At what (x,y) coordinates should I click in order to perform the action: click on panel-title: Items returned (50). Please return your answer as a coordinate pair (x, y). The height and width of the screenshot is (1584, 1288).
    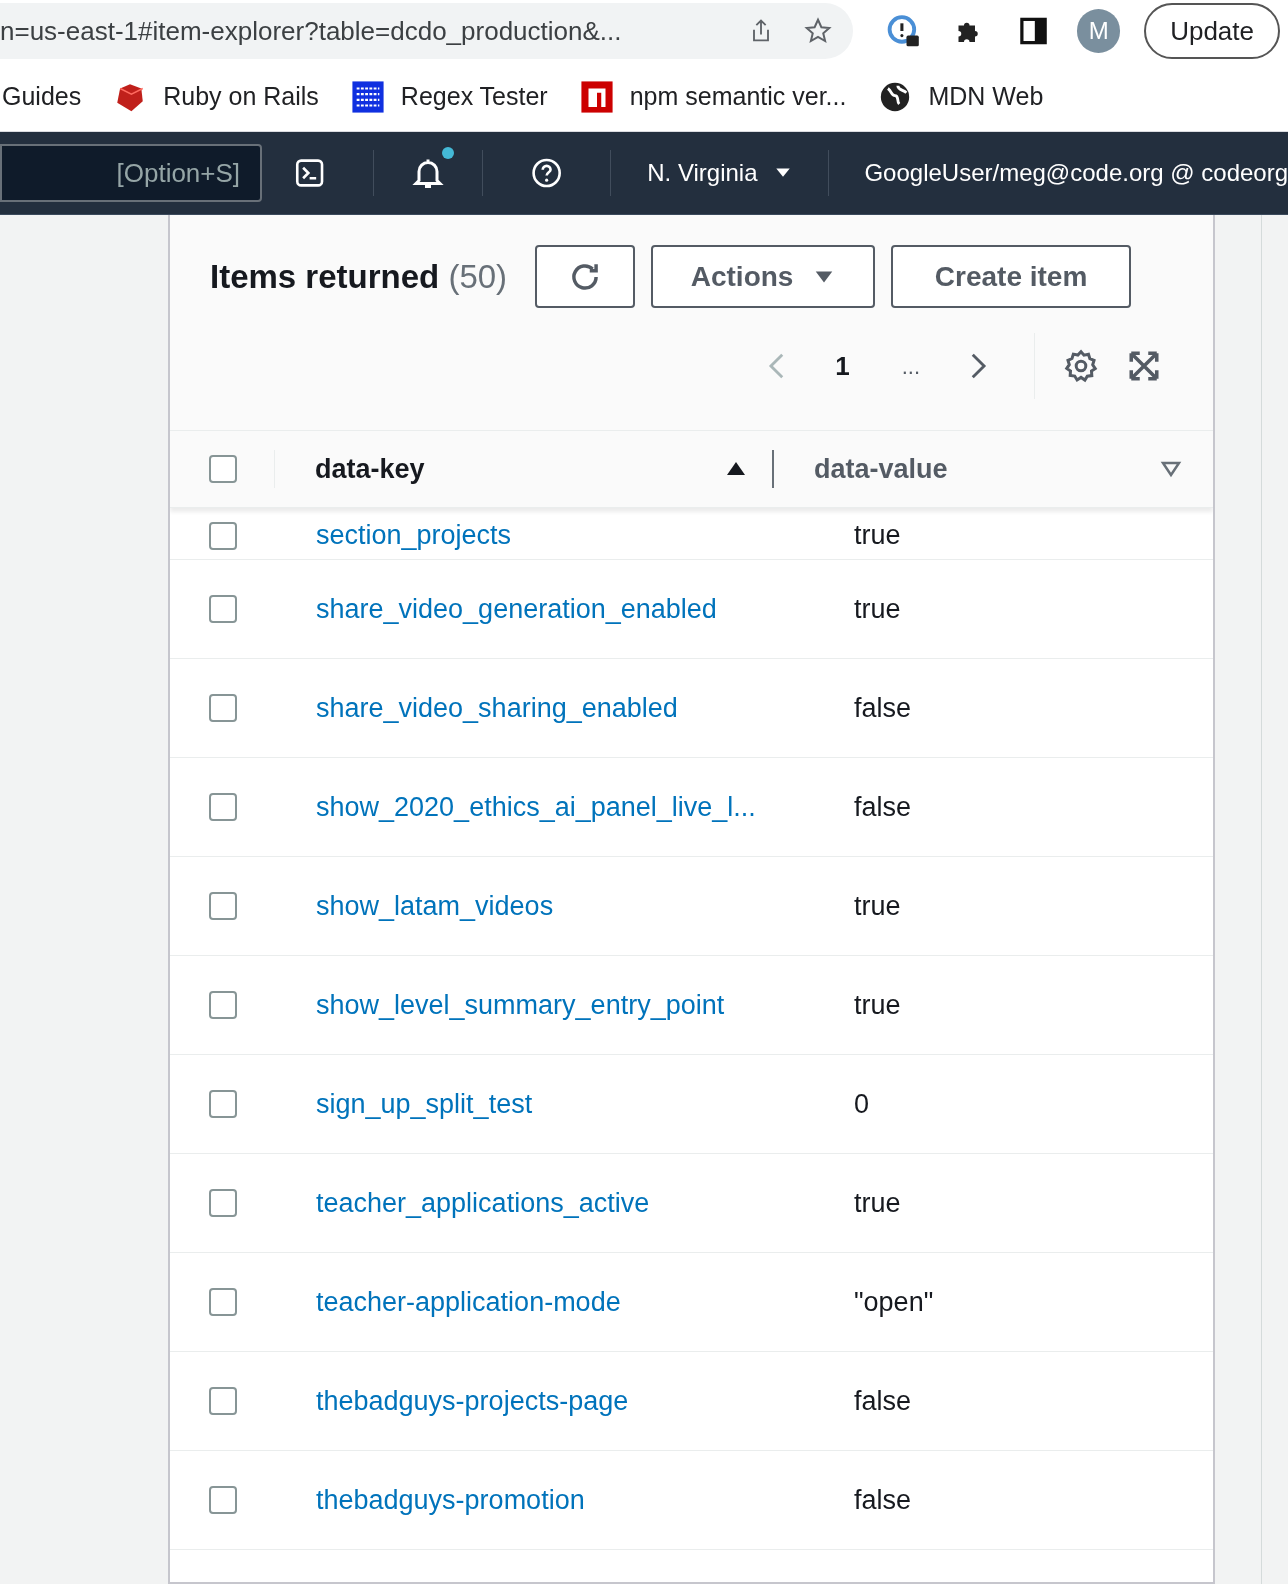
    Looking at the image, I should click on (359, 276).